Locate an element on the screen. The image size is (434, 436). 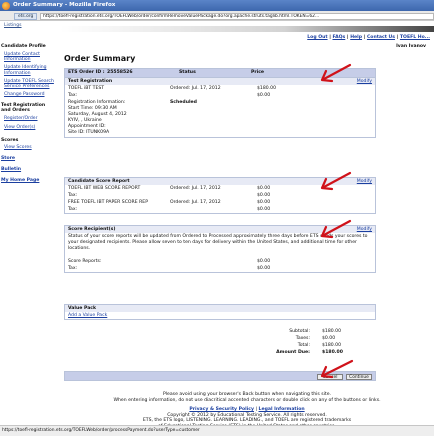
amount-due-value: $180.00 is located at coordinates (332, 352).